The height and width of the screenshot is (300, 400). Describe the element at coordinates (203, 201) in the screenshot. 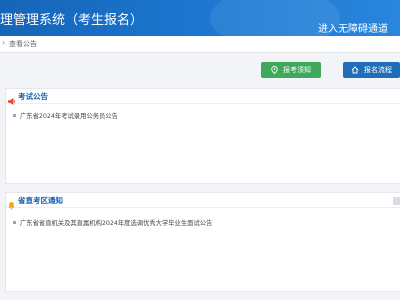

I see `regional-notices-header: 省直考区通知` at that location.